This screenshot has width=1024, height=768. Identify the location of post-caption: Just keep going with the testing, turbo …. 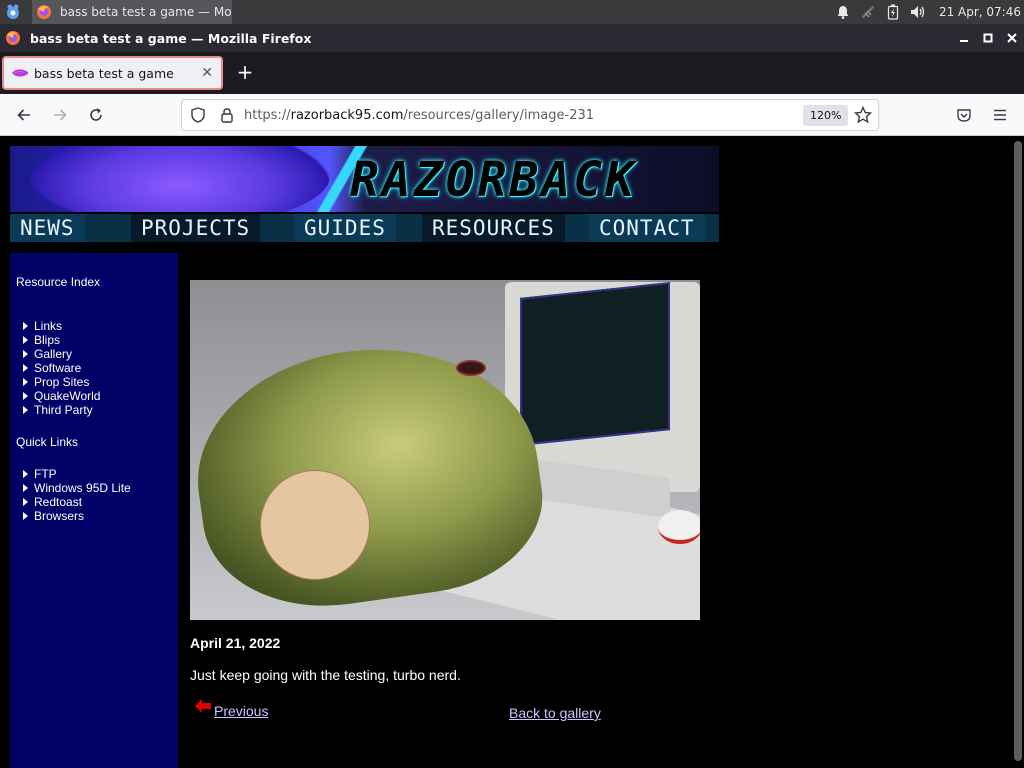
(325, 675).